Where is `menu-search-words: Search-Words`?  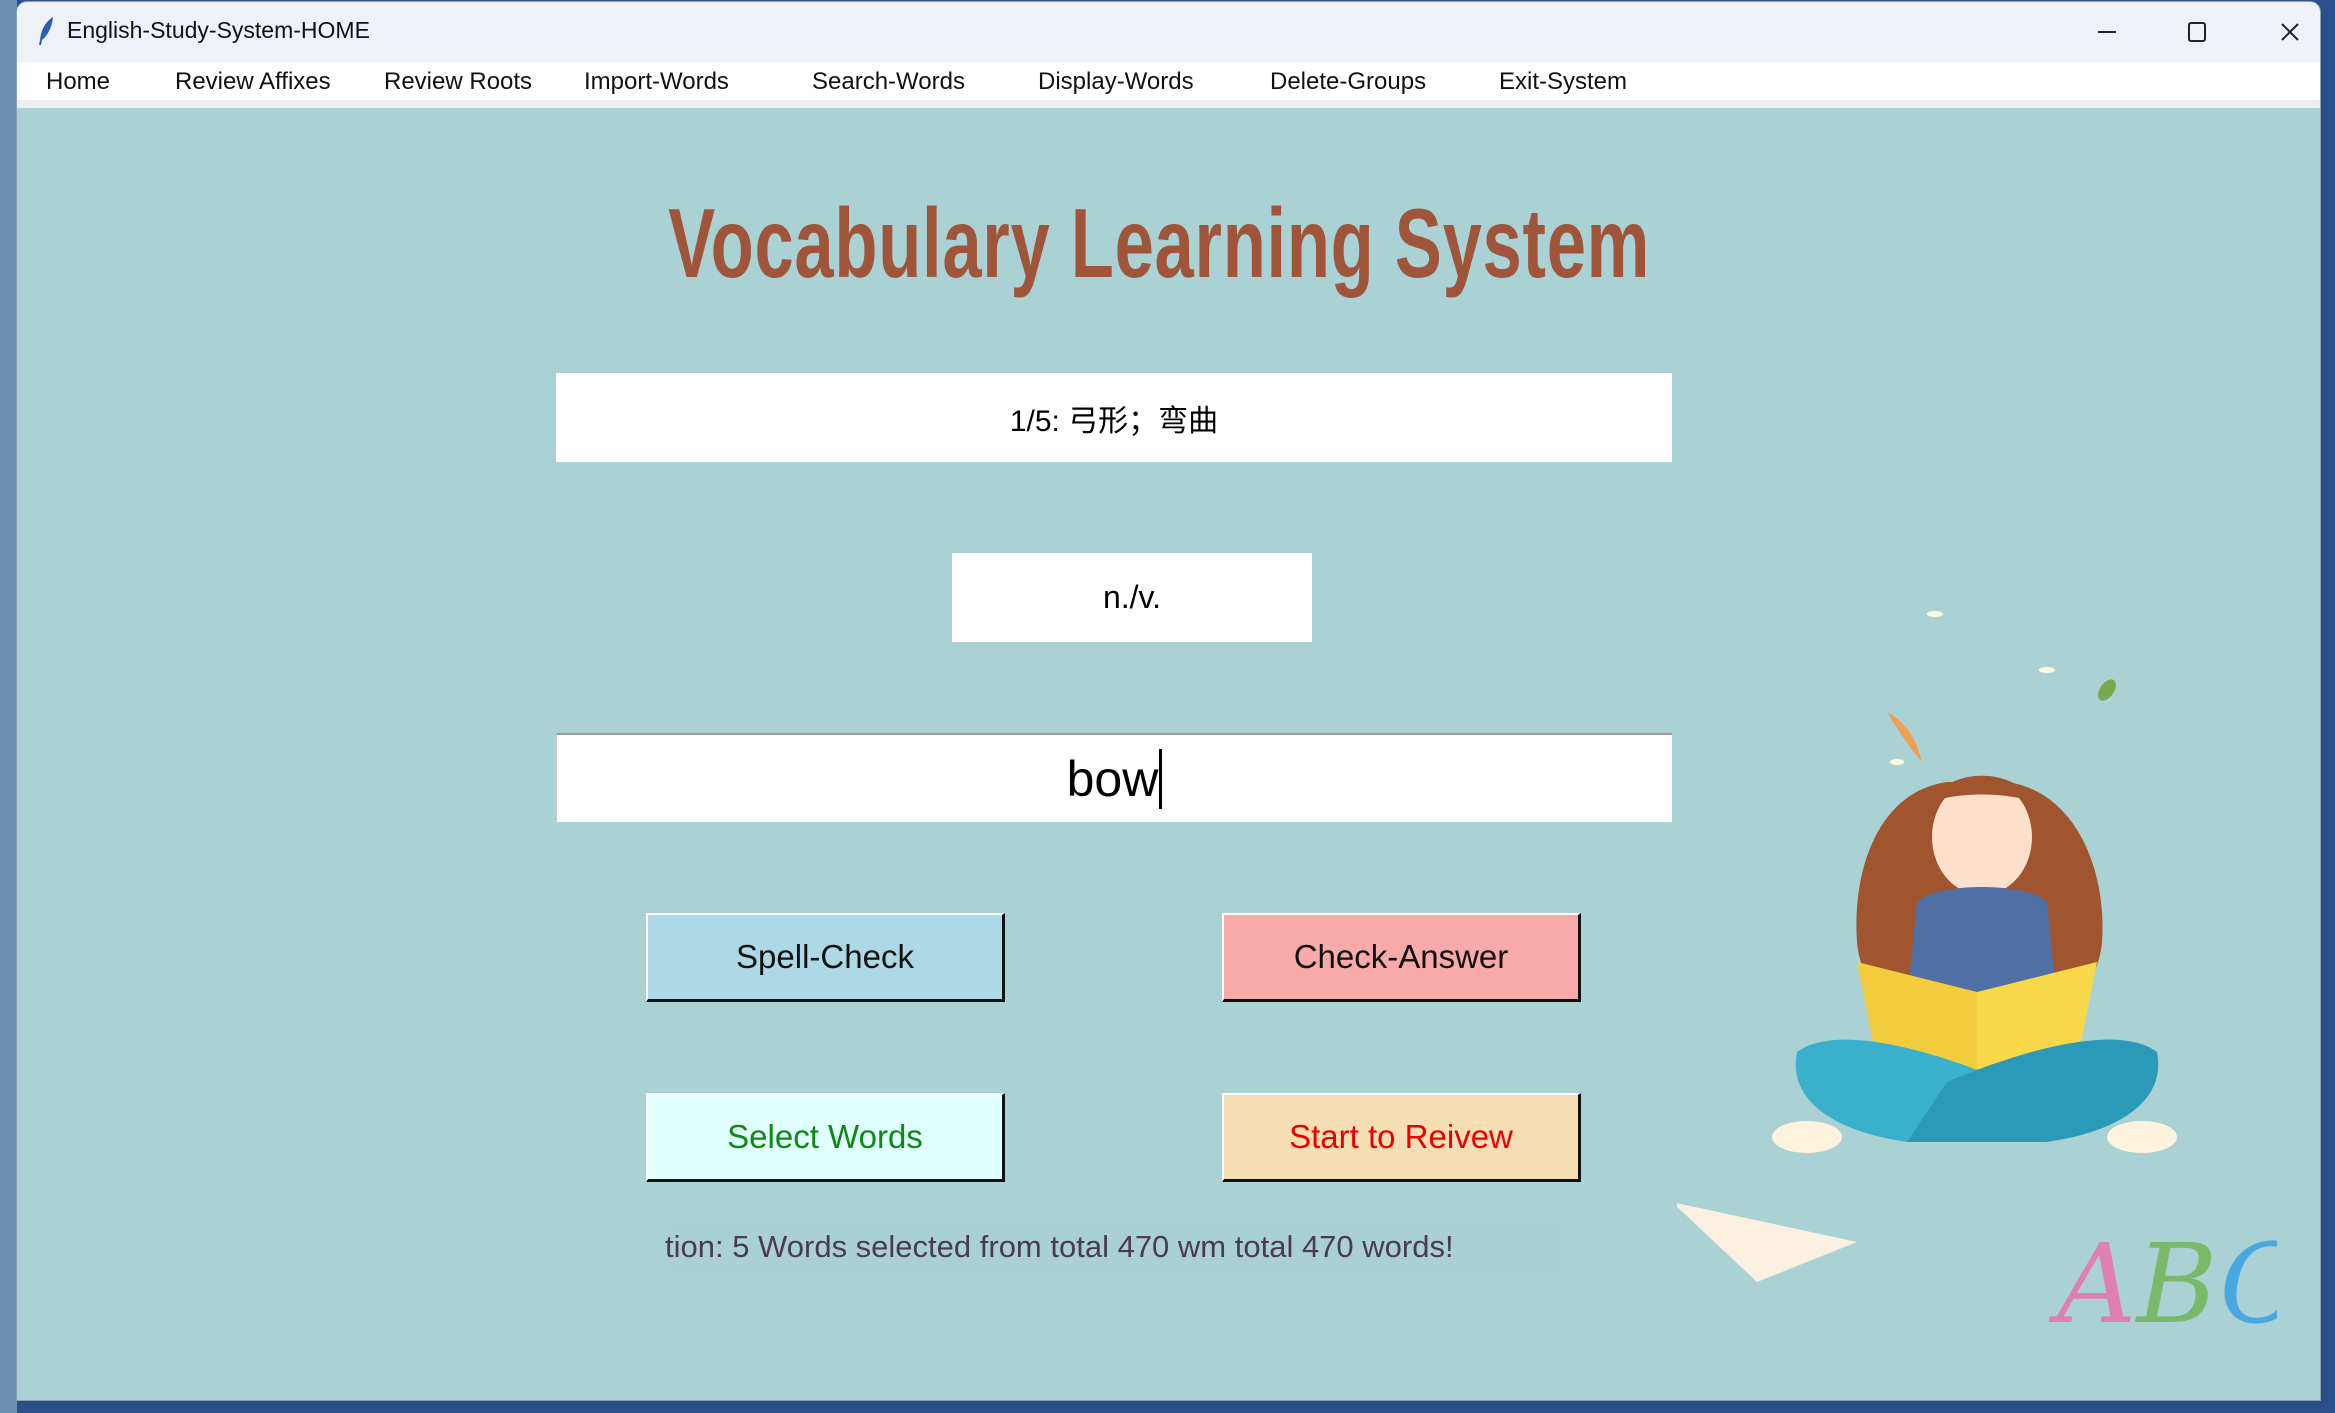 menu-search-words: Search-Words is located at coordinates (888, 82).